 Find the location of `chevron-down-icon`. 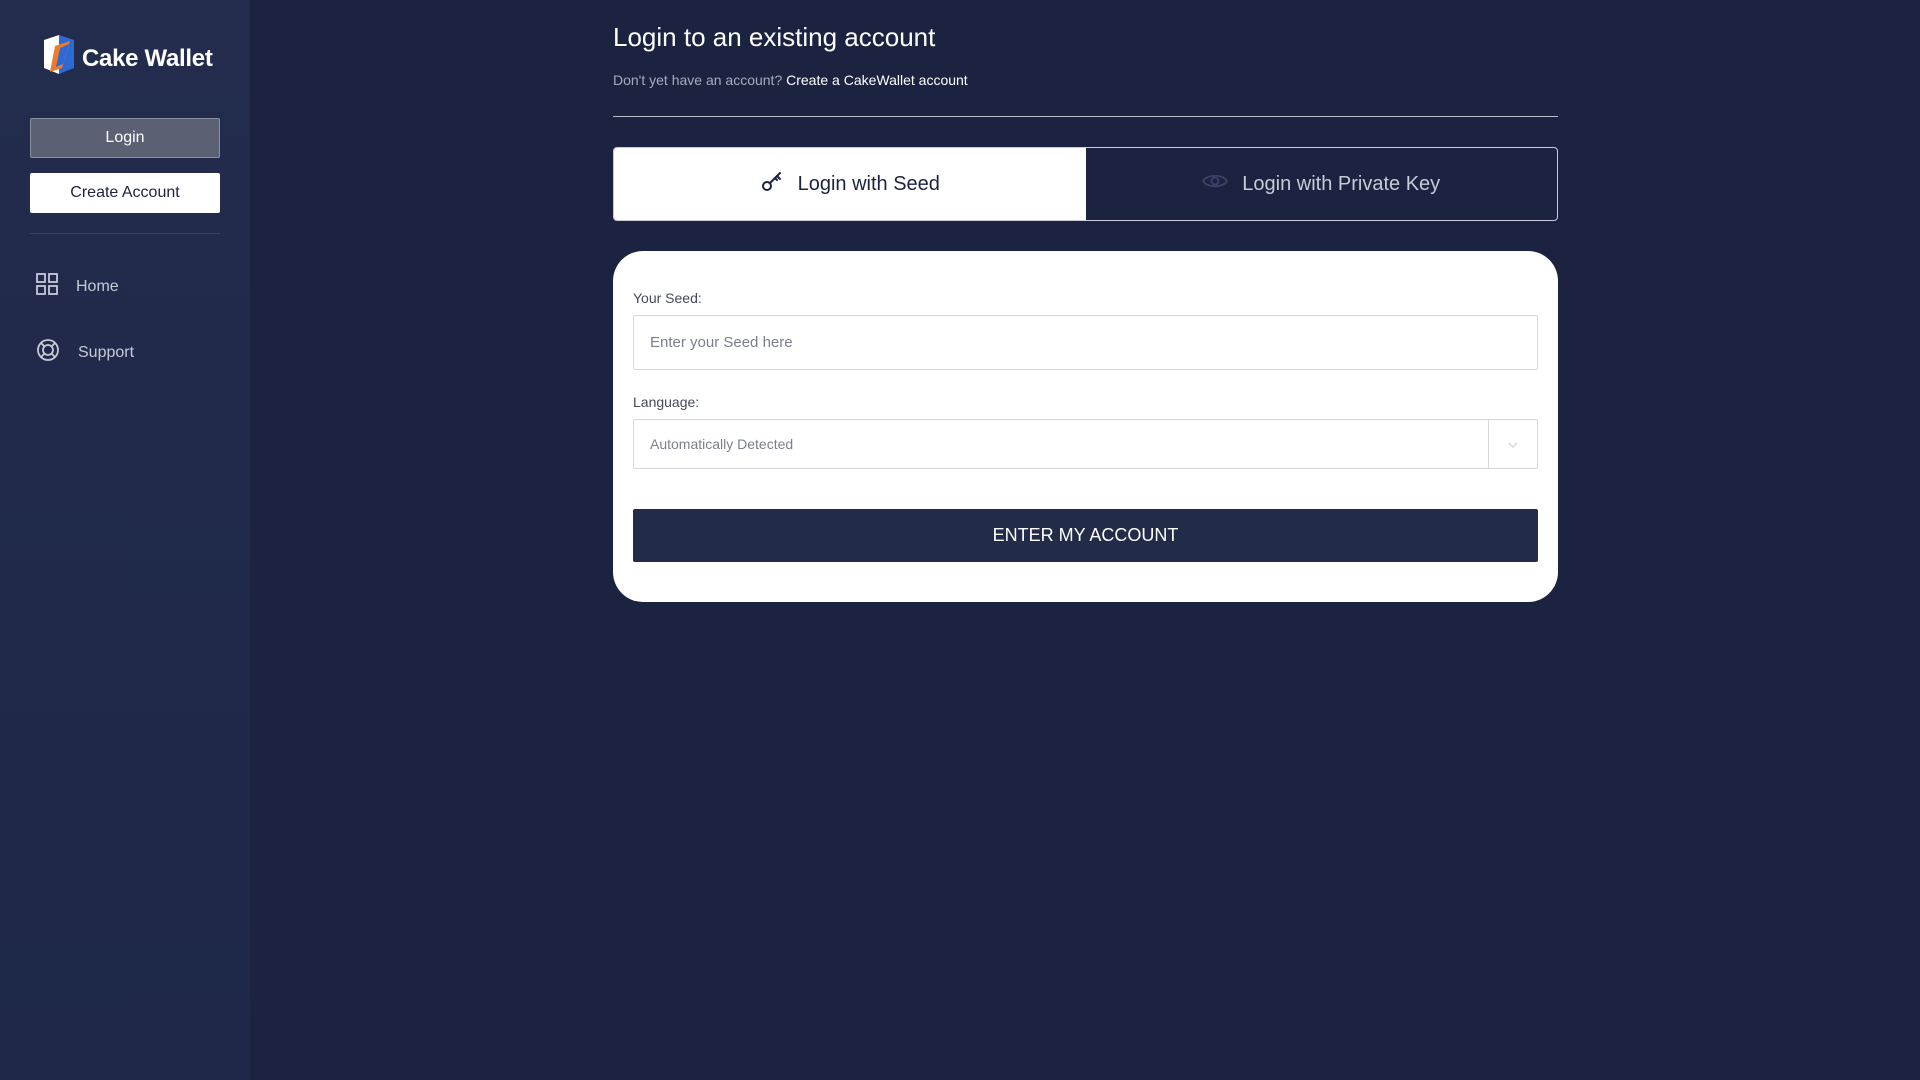

chevron-down-icon is located at coordinates (1513, 444).